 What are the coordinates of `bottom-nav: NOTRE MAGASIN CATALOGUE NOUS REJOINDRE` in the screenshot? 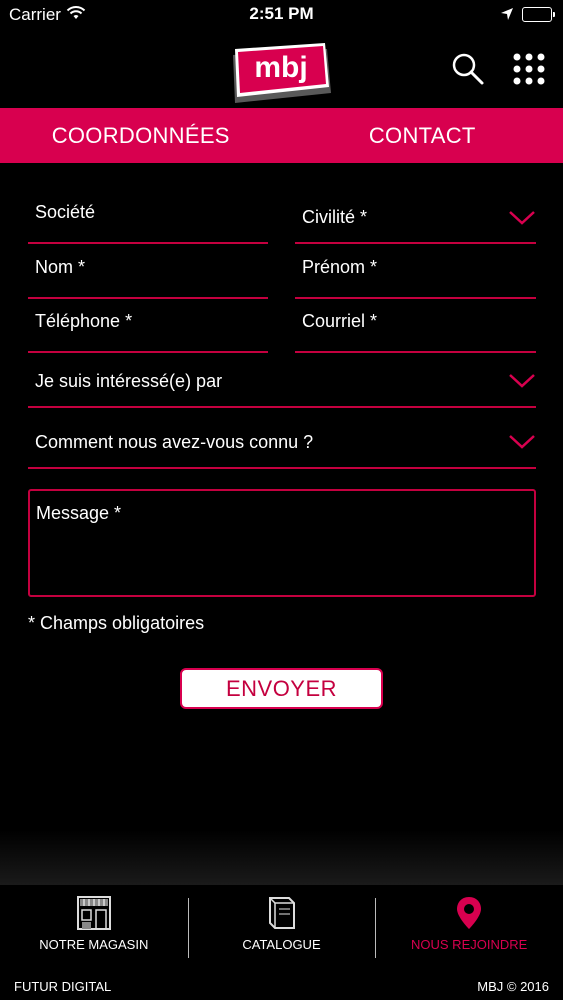 It's located at (281, 927).